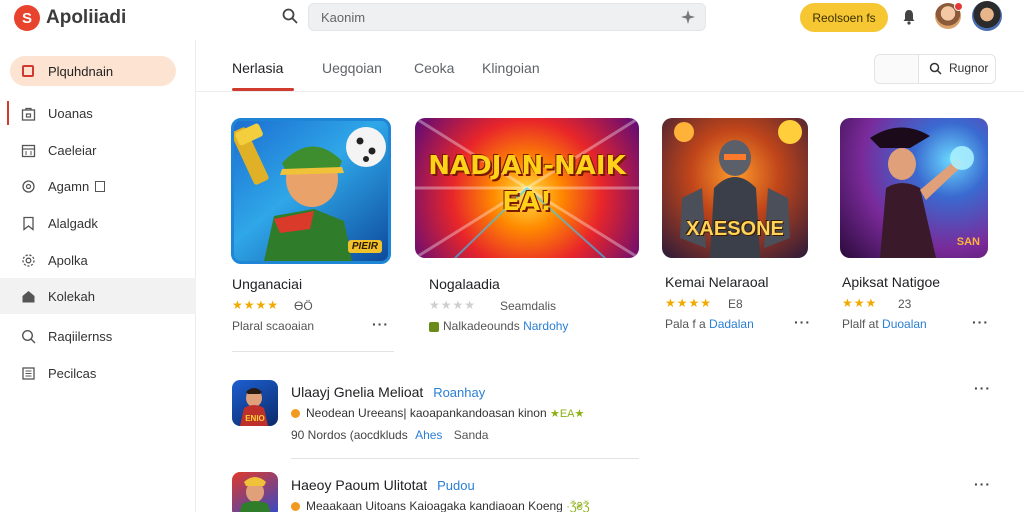  Describe the element at coordinates (481, 326) in the screenshot. I see `meta-prefix: Nalkadeounds` at that location.